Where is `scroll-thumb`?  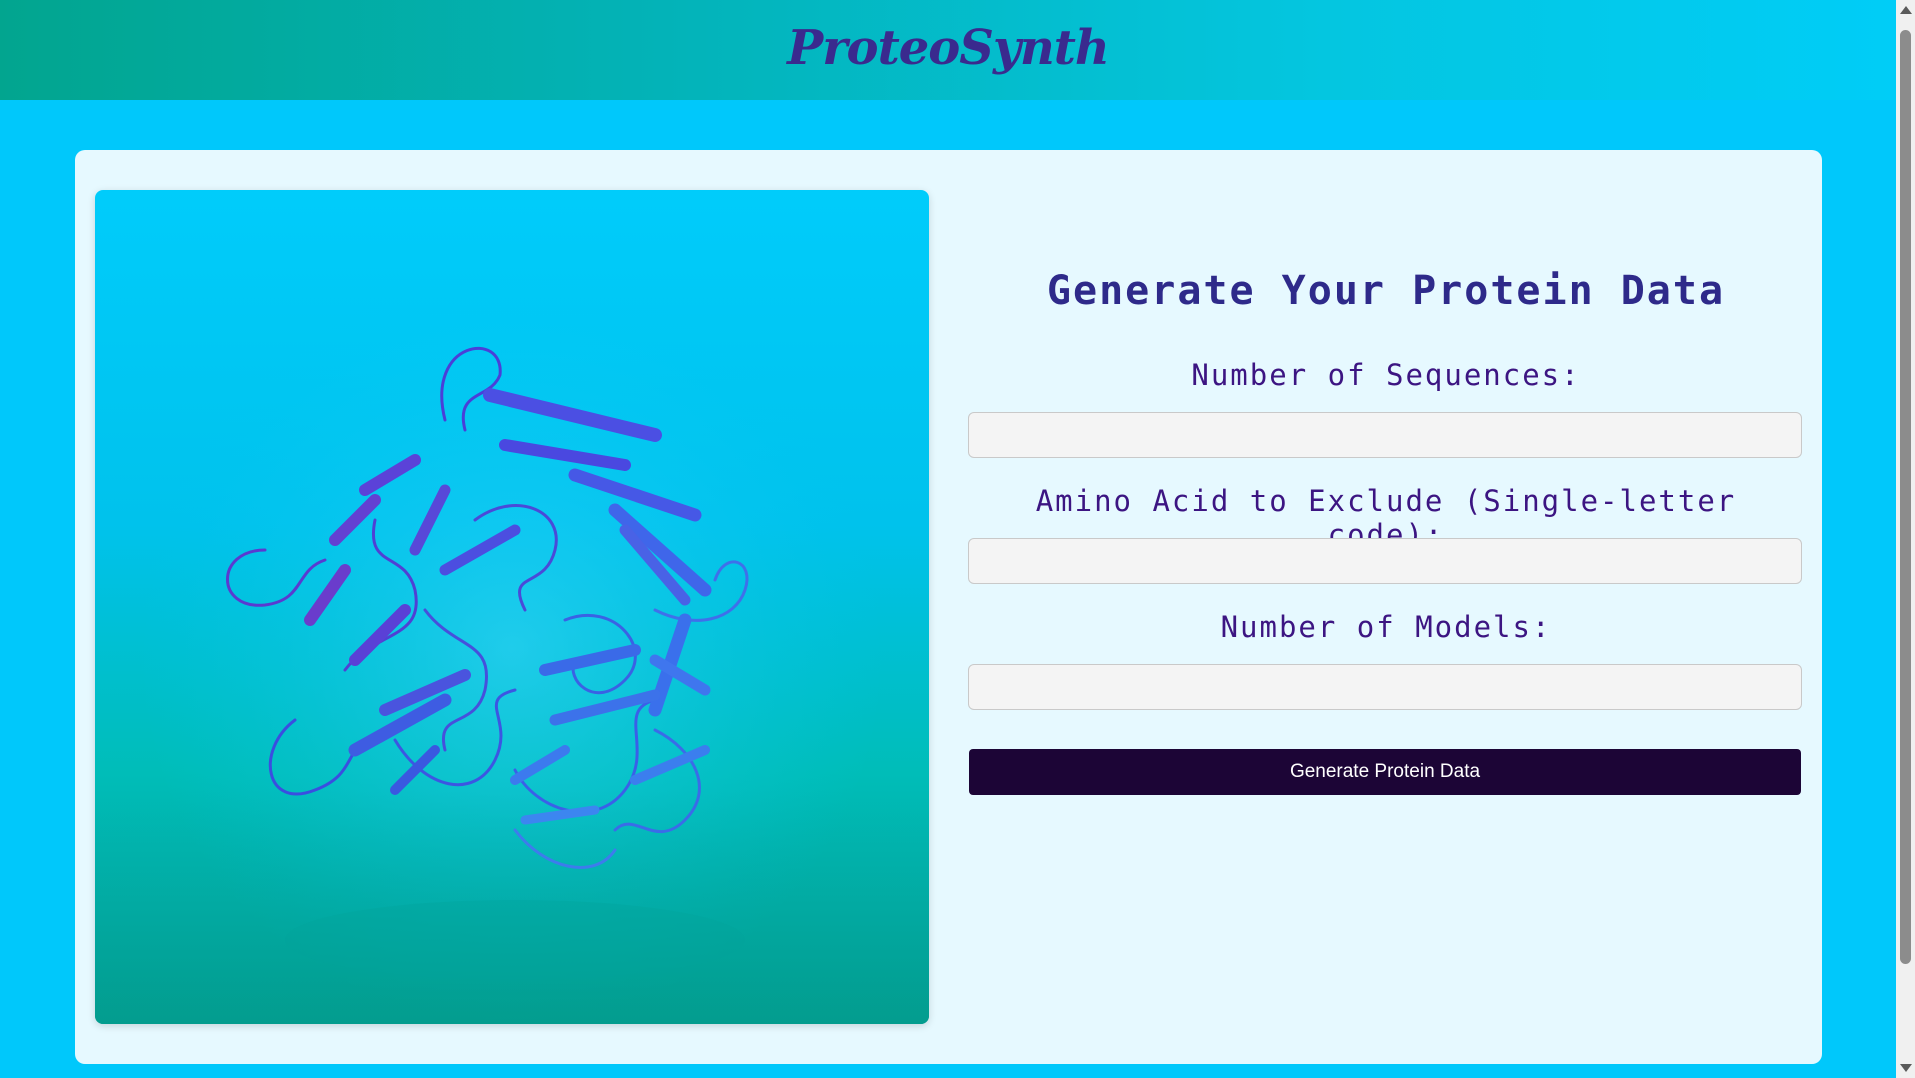
scroll-thumb is located at coordinates (1905, 497).